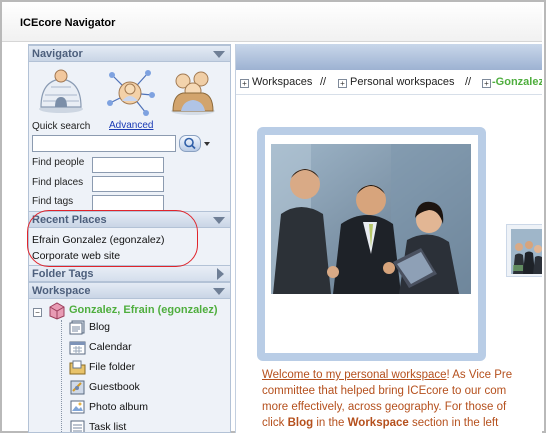 The width and height of the screenshot is (546, 433). What do you see at coordinates (300, 423) in the screenshot?
I see `welcome-bold-blog: Blog` at bounding box center [300, 423].